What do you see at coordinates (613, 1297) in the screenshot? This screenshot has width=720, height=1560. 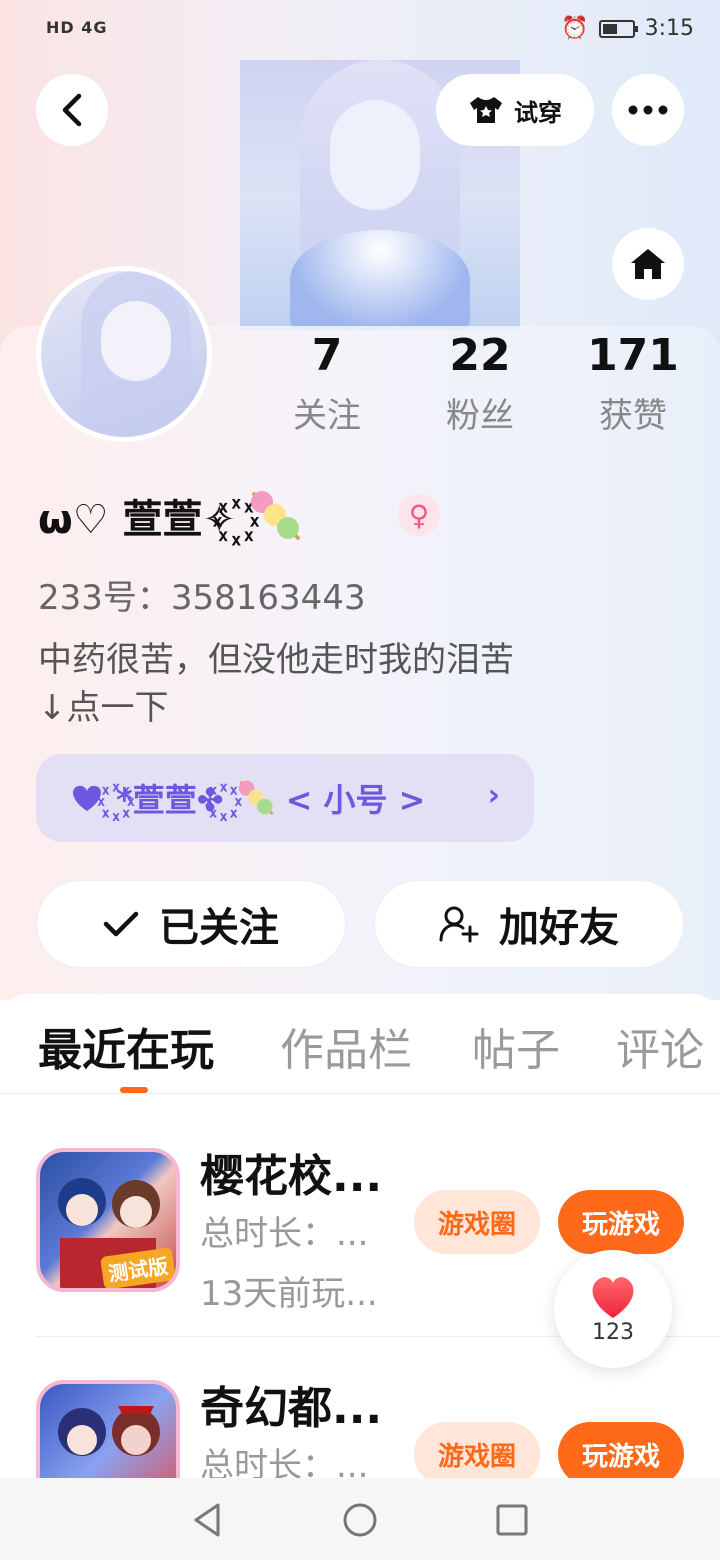 I see `heart-icon` at bounding box center [613, 1297].